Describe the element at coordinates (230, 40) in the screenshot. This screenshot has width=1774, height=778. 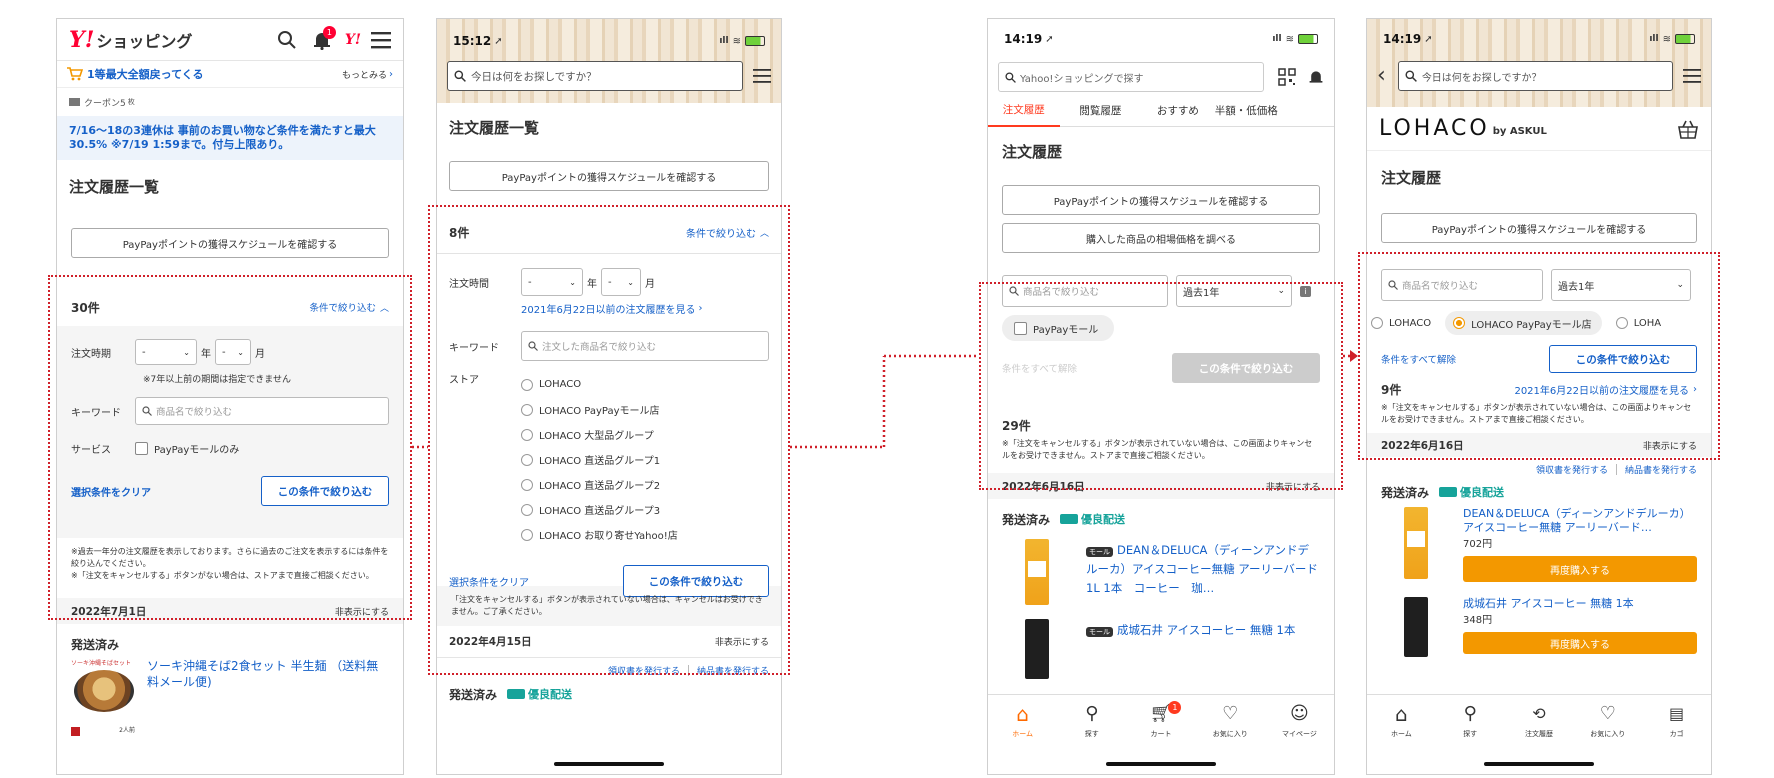
I see `header: Y! ショッピング 1 Y!` at that location.